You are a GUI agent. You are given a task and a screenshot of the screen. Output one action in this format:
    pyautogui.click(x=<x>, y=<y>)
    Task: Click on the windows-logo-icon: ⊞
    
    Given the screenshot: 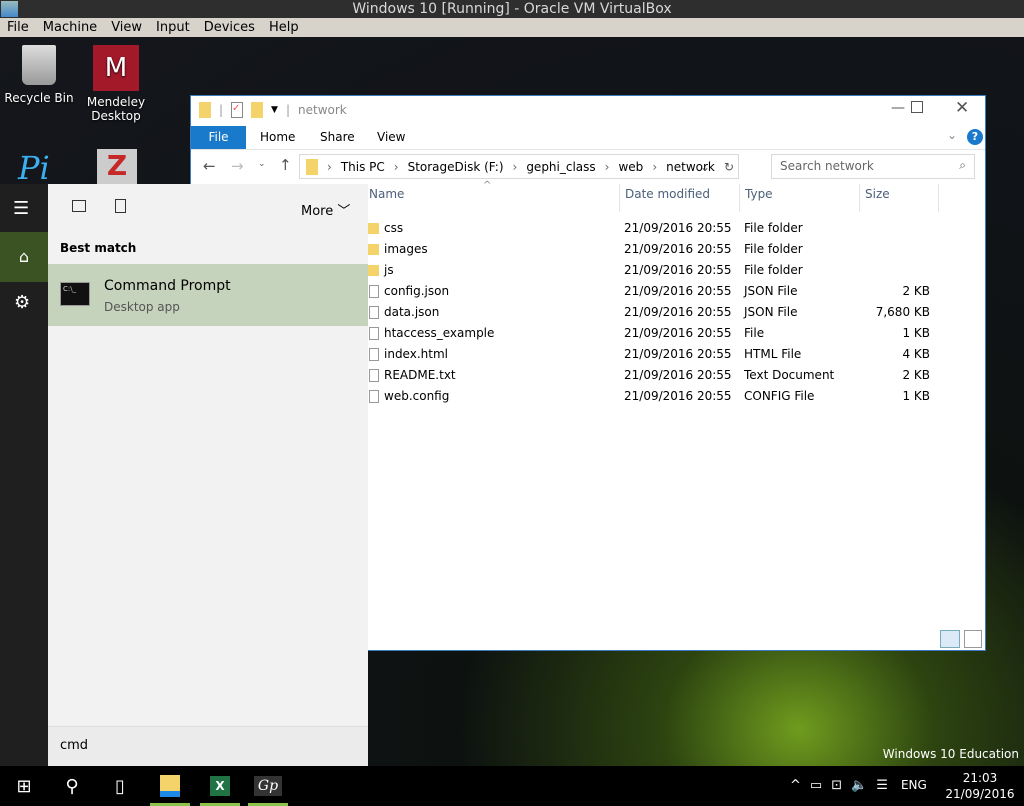 What is the action you would take?
    pyautogui.click(x=24, y=786)
    